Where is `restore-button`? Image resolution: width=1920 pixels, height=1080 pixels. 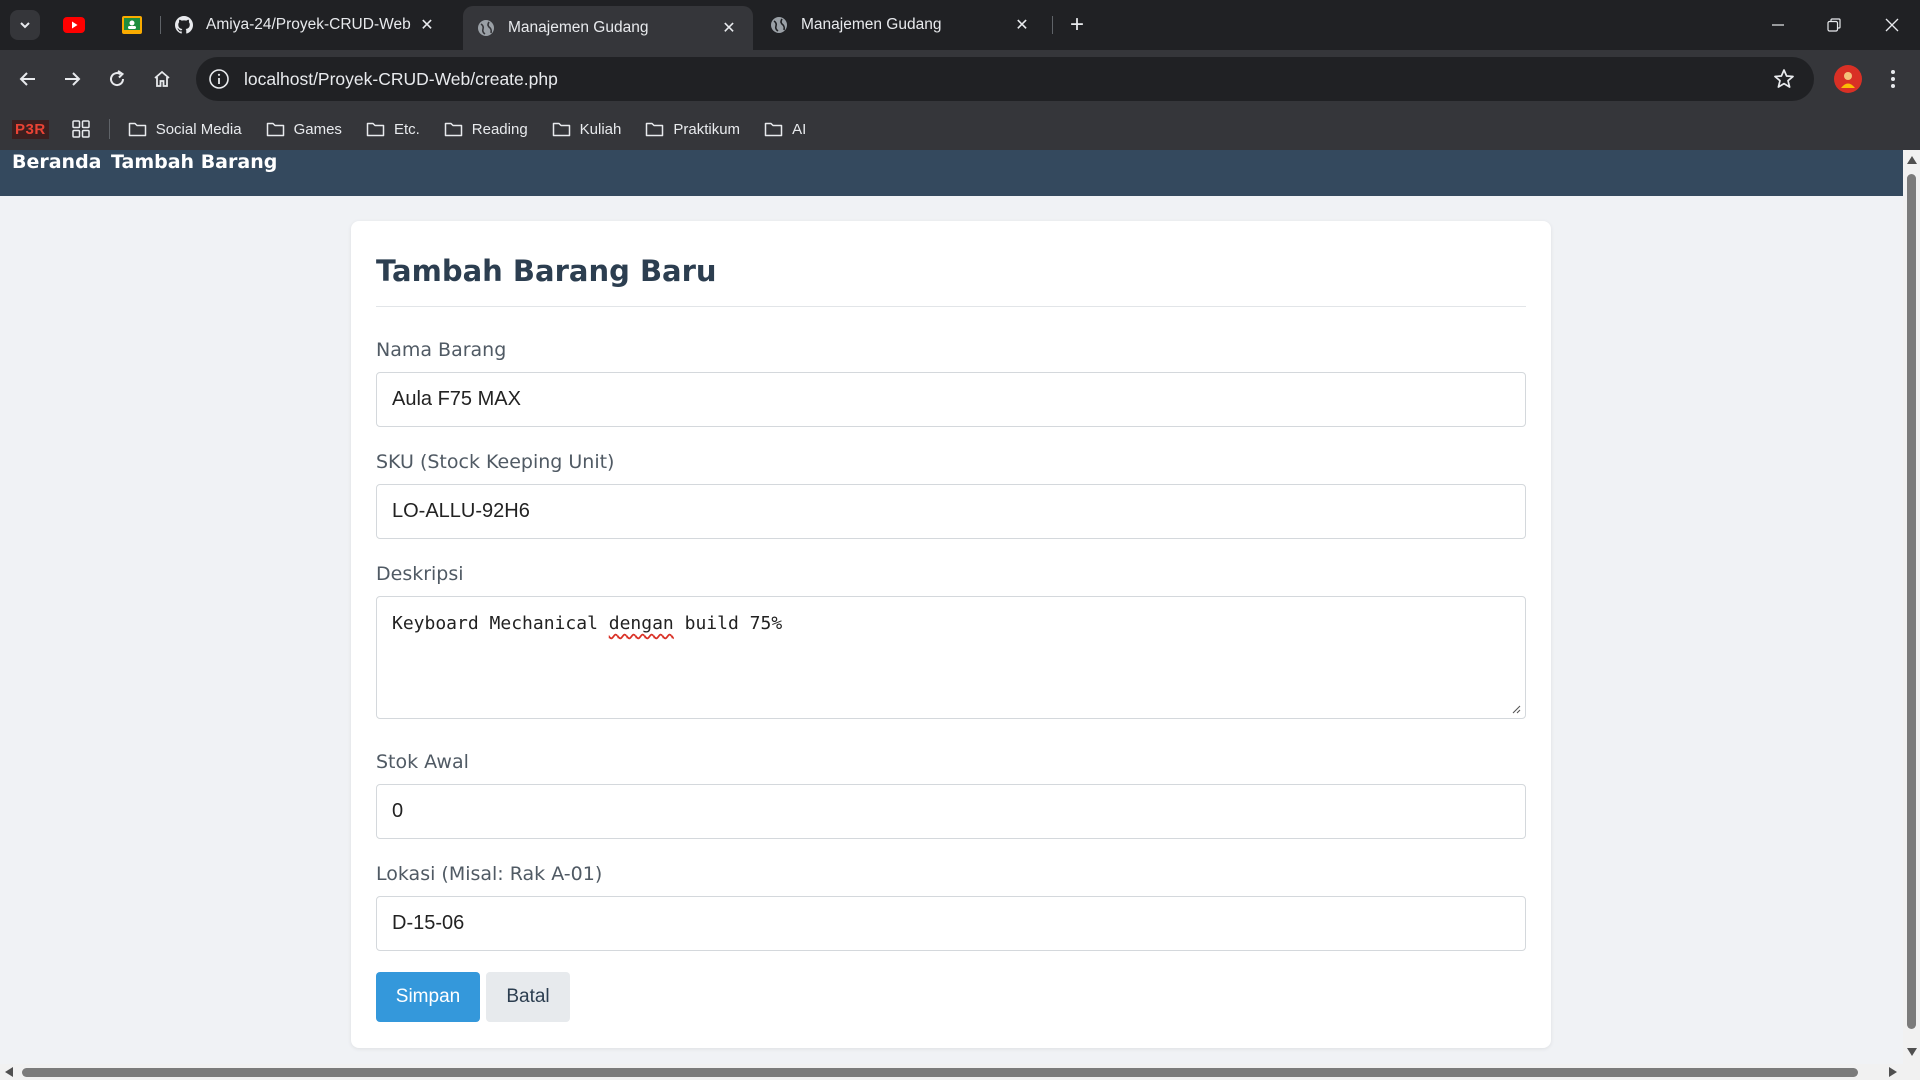 restore-button is located at coordinates (1834, 25).